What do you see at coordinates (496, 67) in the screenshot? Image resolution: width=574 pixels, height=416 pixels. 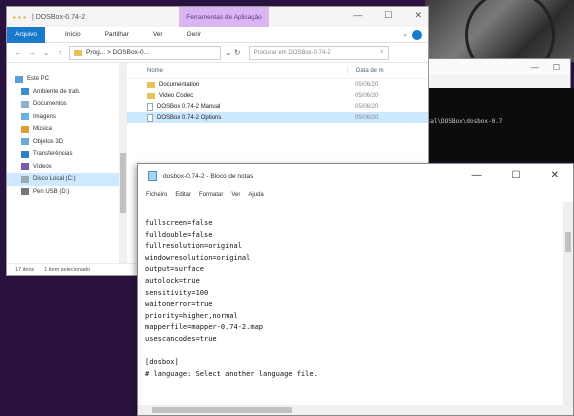 I see `console-titlebar: — ☐` at bounding box center [496, 67].